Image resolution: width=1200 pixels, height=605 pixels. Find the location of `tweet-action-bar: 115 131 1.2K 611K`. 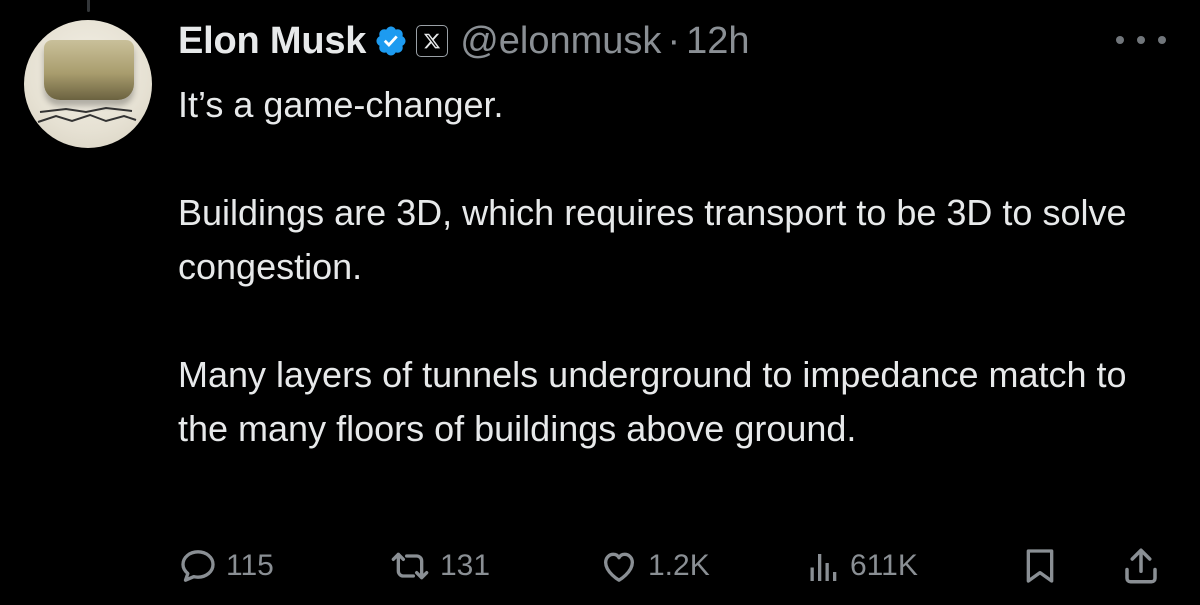

tweet-action-bar: 115 131 1.2K 611K is located at coordinates (673, 566).